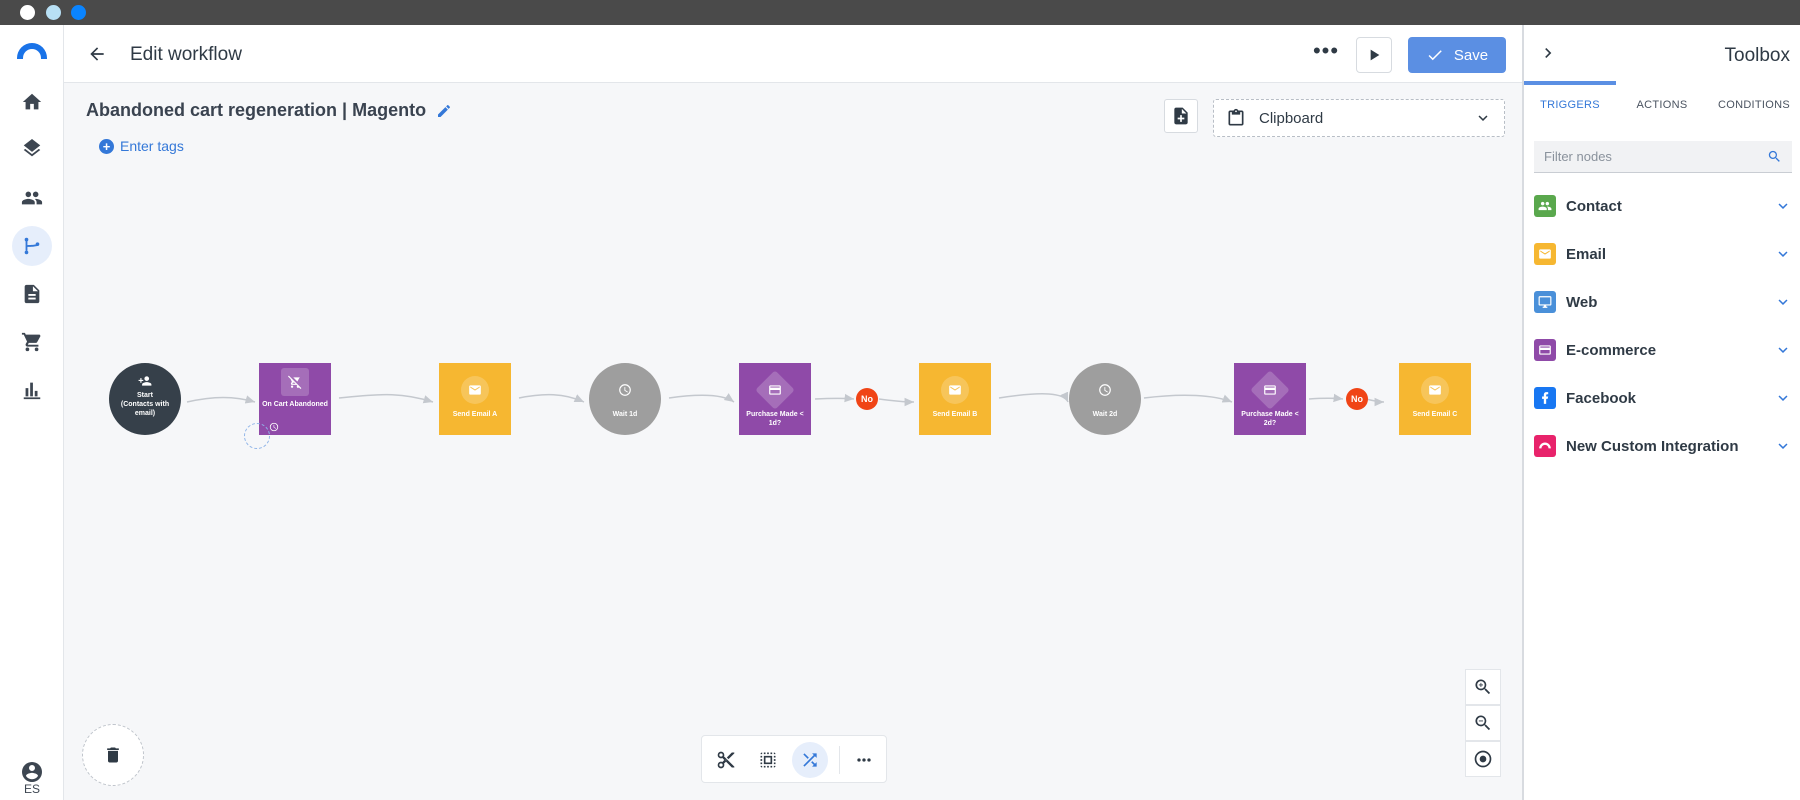  Describe the element at coordinates (27, 12) in the screenshot. I see `window-close-dot` at that location.